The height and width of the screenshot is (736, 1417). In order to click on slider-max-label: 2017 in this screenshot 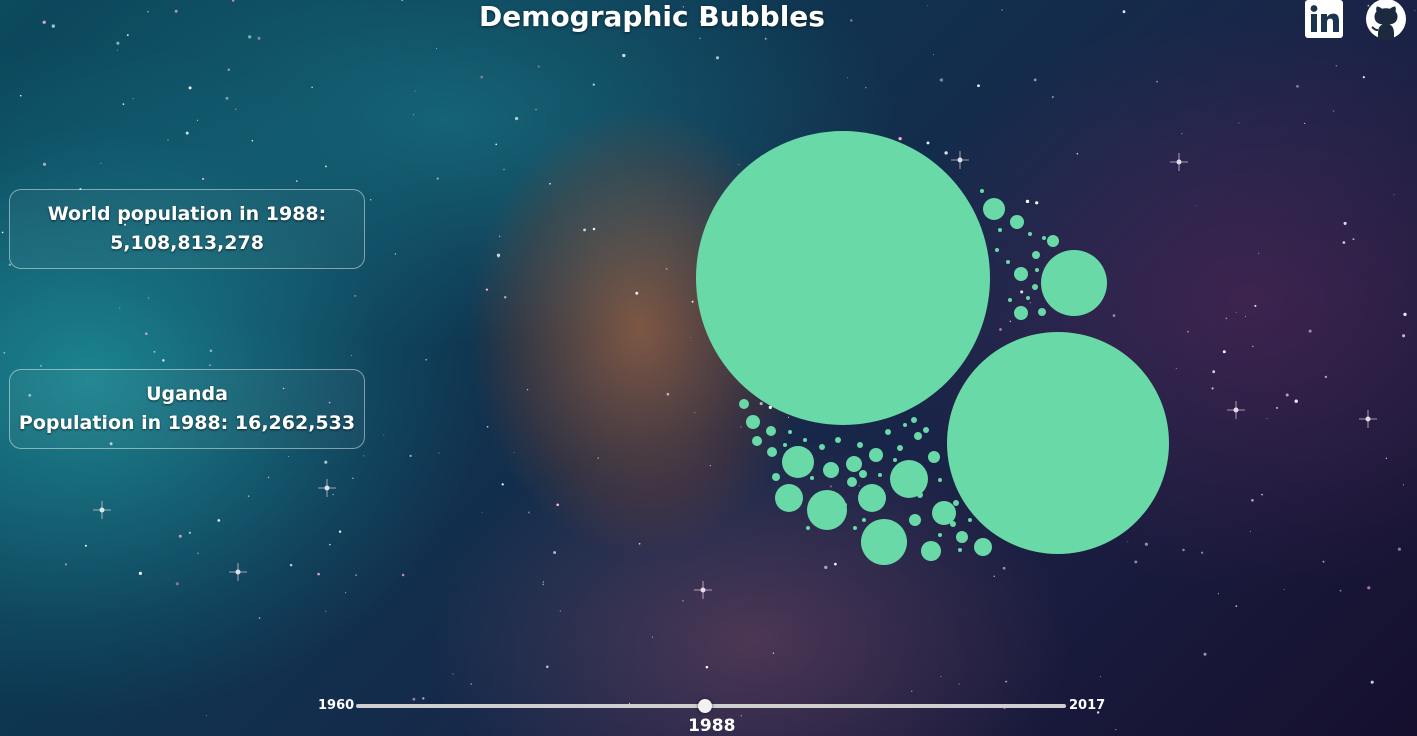, I will do `click(1087, 705)`.